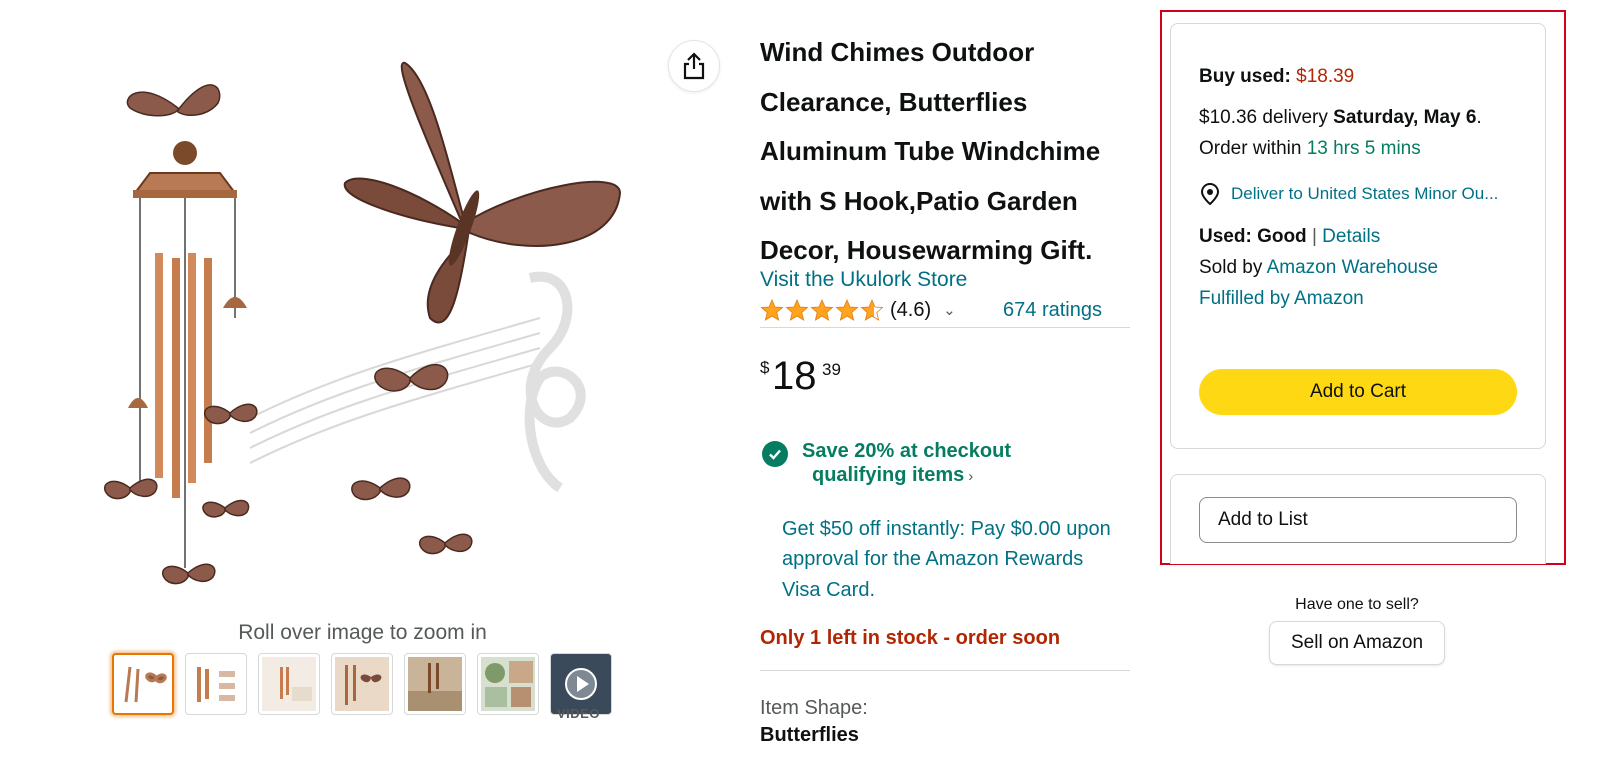 Image resolution: width=1600 pixels, height=770 pixels. What do you see at coordinates (482, 192) in the screenshot?
I see `butterfly-large` at bounding box center [482, 192].